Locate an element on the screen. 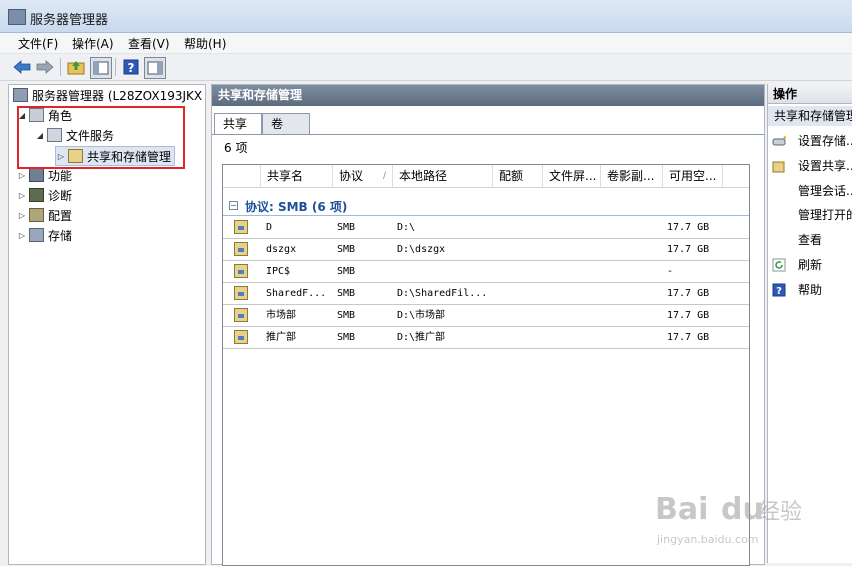  show-hide-console-tree-icon is located at coordinates (101, 68).